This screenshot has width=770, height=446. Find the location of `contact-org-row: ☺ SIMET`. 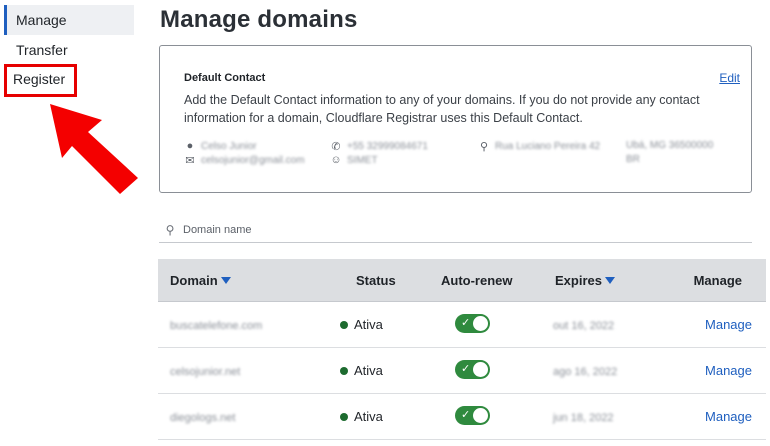

contact-org-row: ☺ SIMET is located at coordinates (354, 160).